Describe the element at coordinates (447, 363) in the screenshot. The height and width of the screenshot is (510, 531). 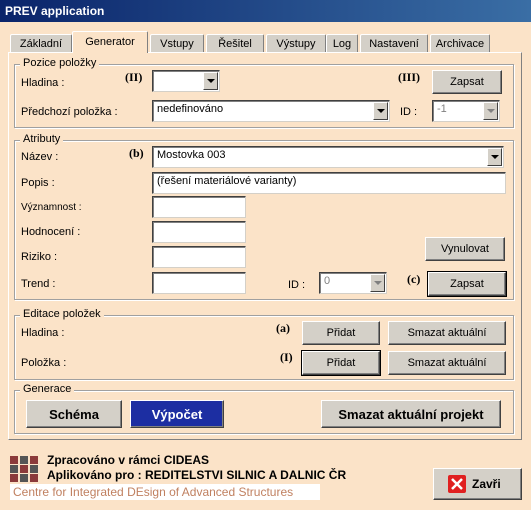
I see `polozka-smazat-button: Smazat aktuální` at that location.